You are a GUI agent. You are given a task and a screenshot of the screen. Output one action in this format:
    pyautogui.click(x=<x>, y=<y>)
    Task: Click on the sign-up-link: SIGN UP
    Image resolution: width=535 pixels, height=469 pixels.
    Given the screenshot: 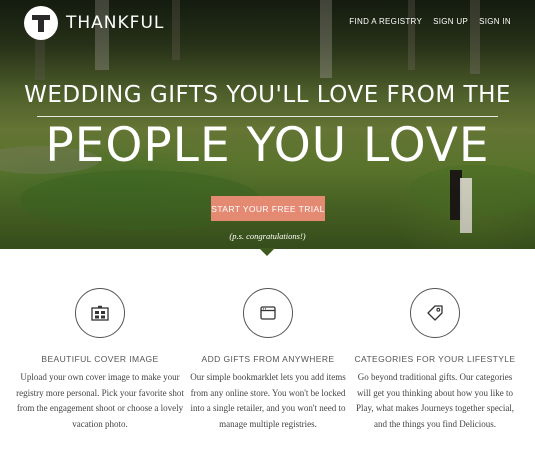 What is the action you would take?
    pyautogui.click(x=450, y=21)
    